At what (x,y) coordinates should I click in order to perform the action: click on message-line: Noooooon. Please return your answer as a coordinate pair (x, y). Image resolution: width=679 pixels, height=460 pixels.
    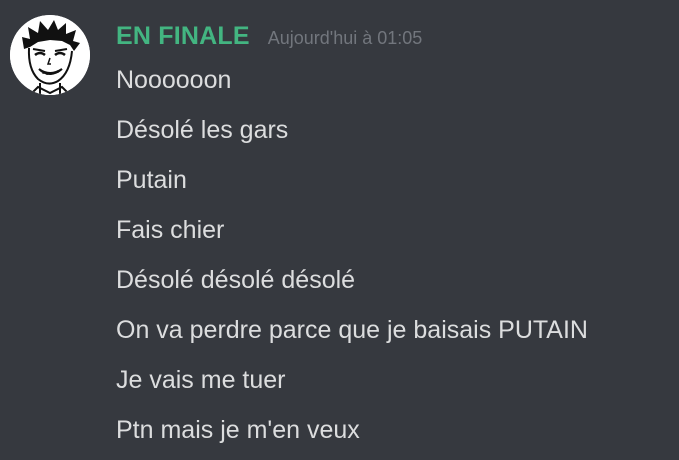
    Looking at the image, I should click on (174, 80).